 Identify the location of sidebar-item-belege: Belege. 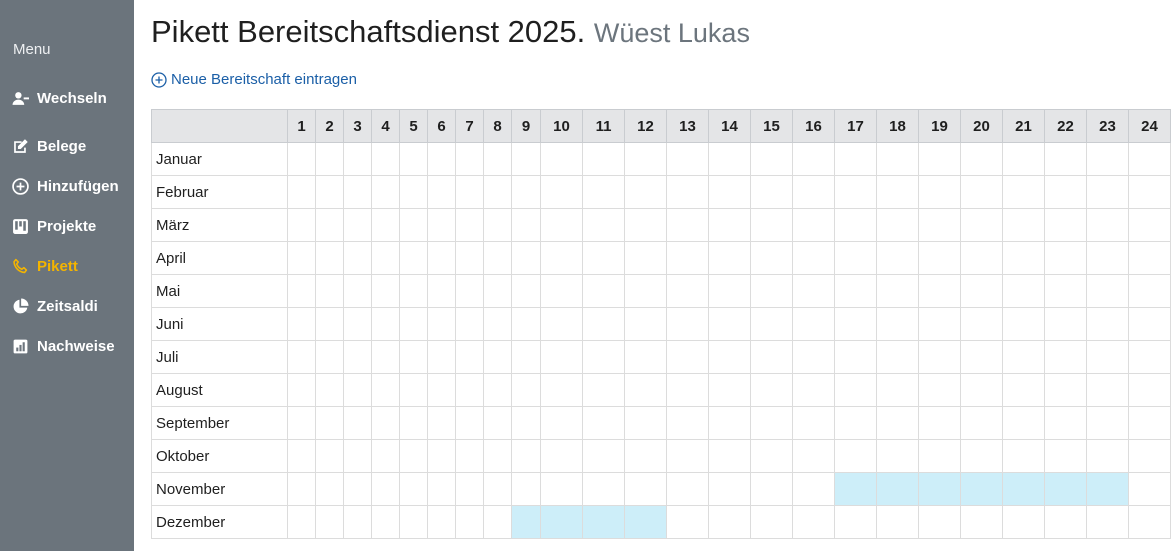
(49, 146).